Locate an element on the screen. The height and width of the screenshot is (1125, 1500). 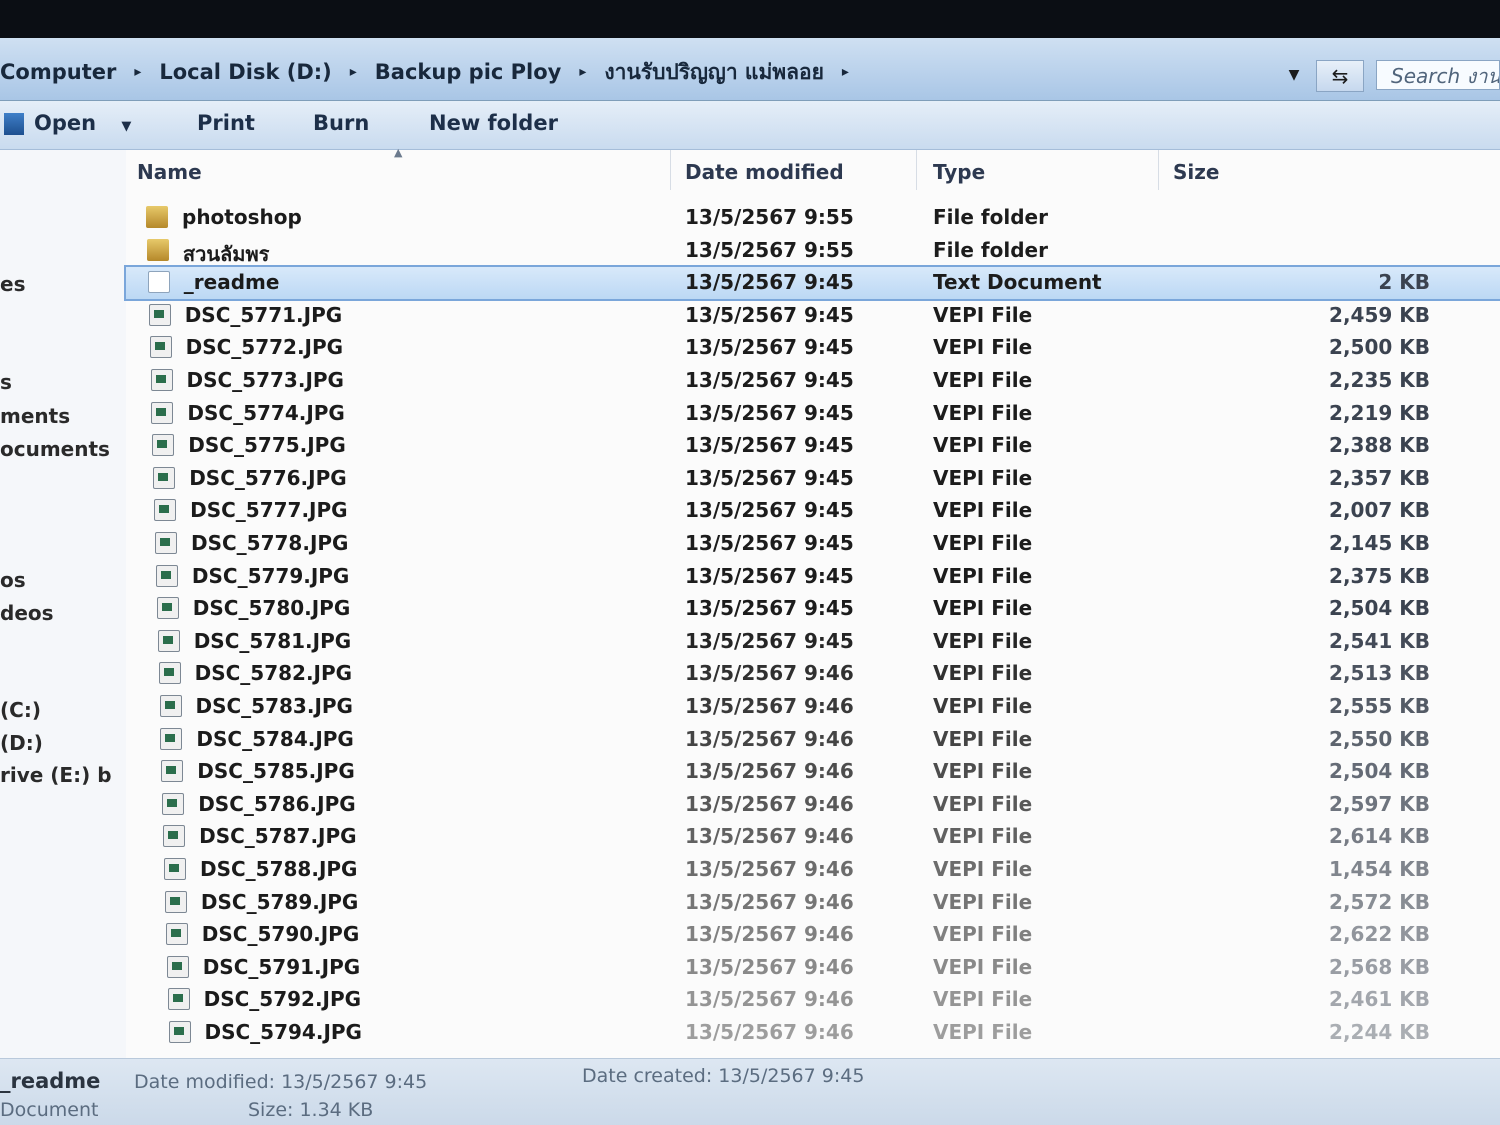
column-type: Type is located at coordinates (959, 172).